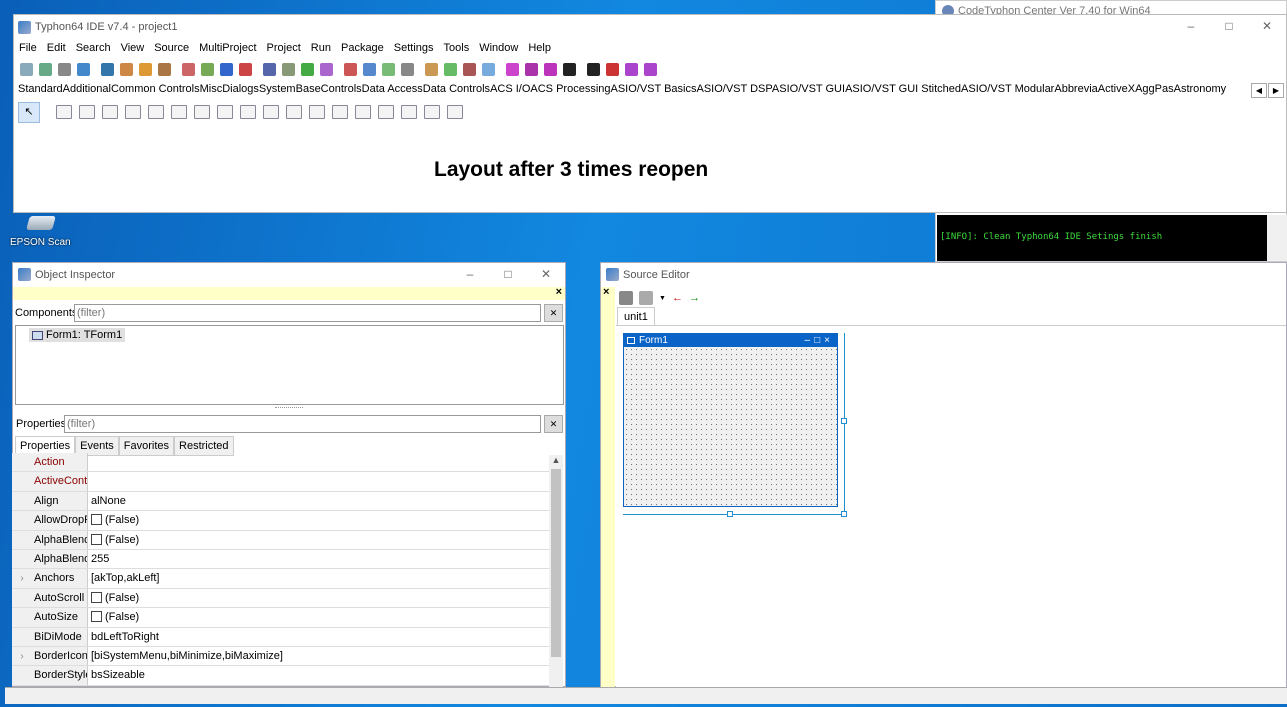 The image size is (1287, 707). I want to click on toolbar-button-14-icon, so click(288, 69).